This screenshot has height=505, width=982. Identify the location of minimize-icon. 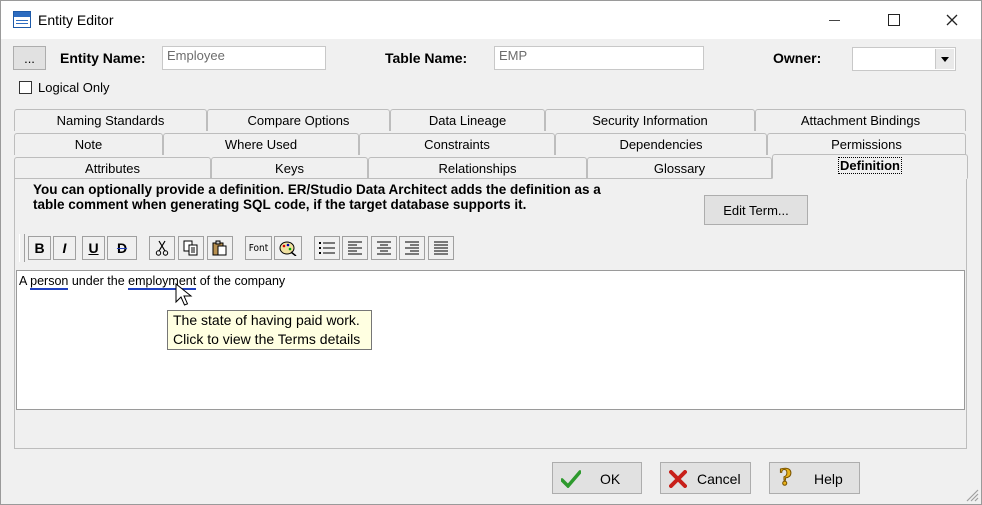
(834, 20).